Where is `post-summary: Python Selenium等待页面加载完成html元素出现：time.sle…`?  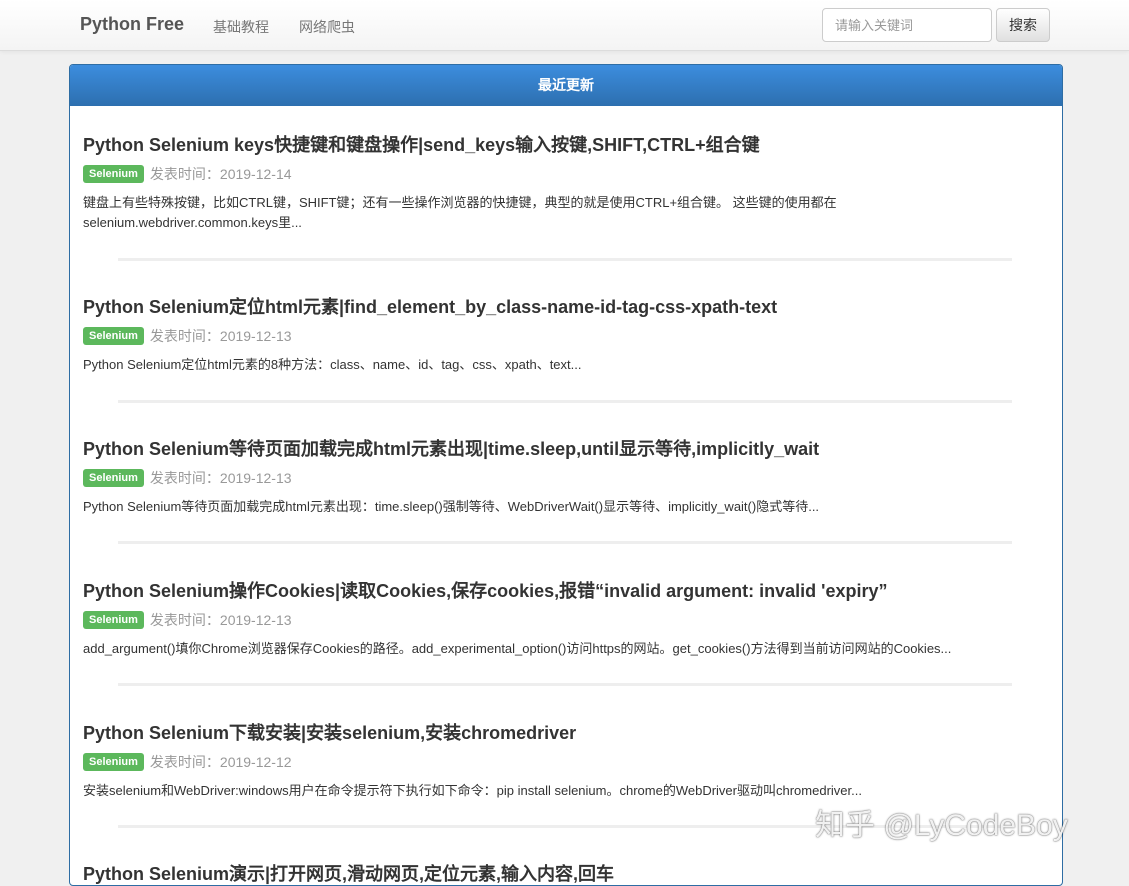
post-summary: Python Selenium等待页面加载完成html元素出现：time.sle… is located at coordinates (565, 507).